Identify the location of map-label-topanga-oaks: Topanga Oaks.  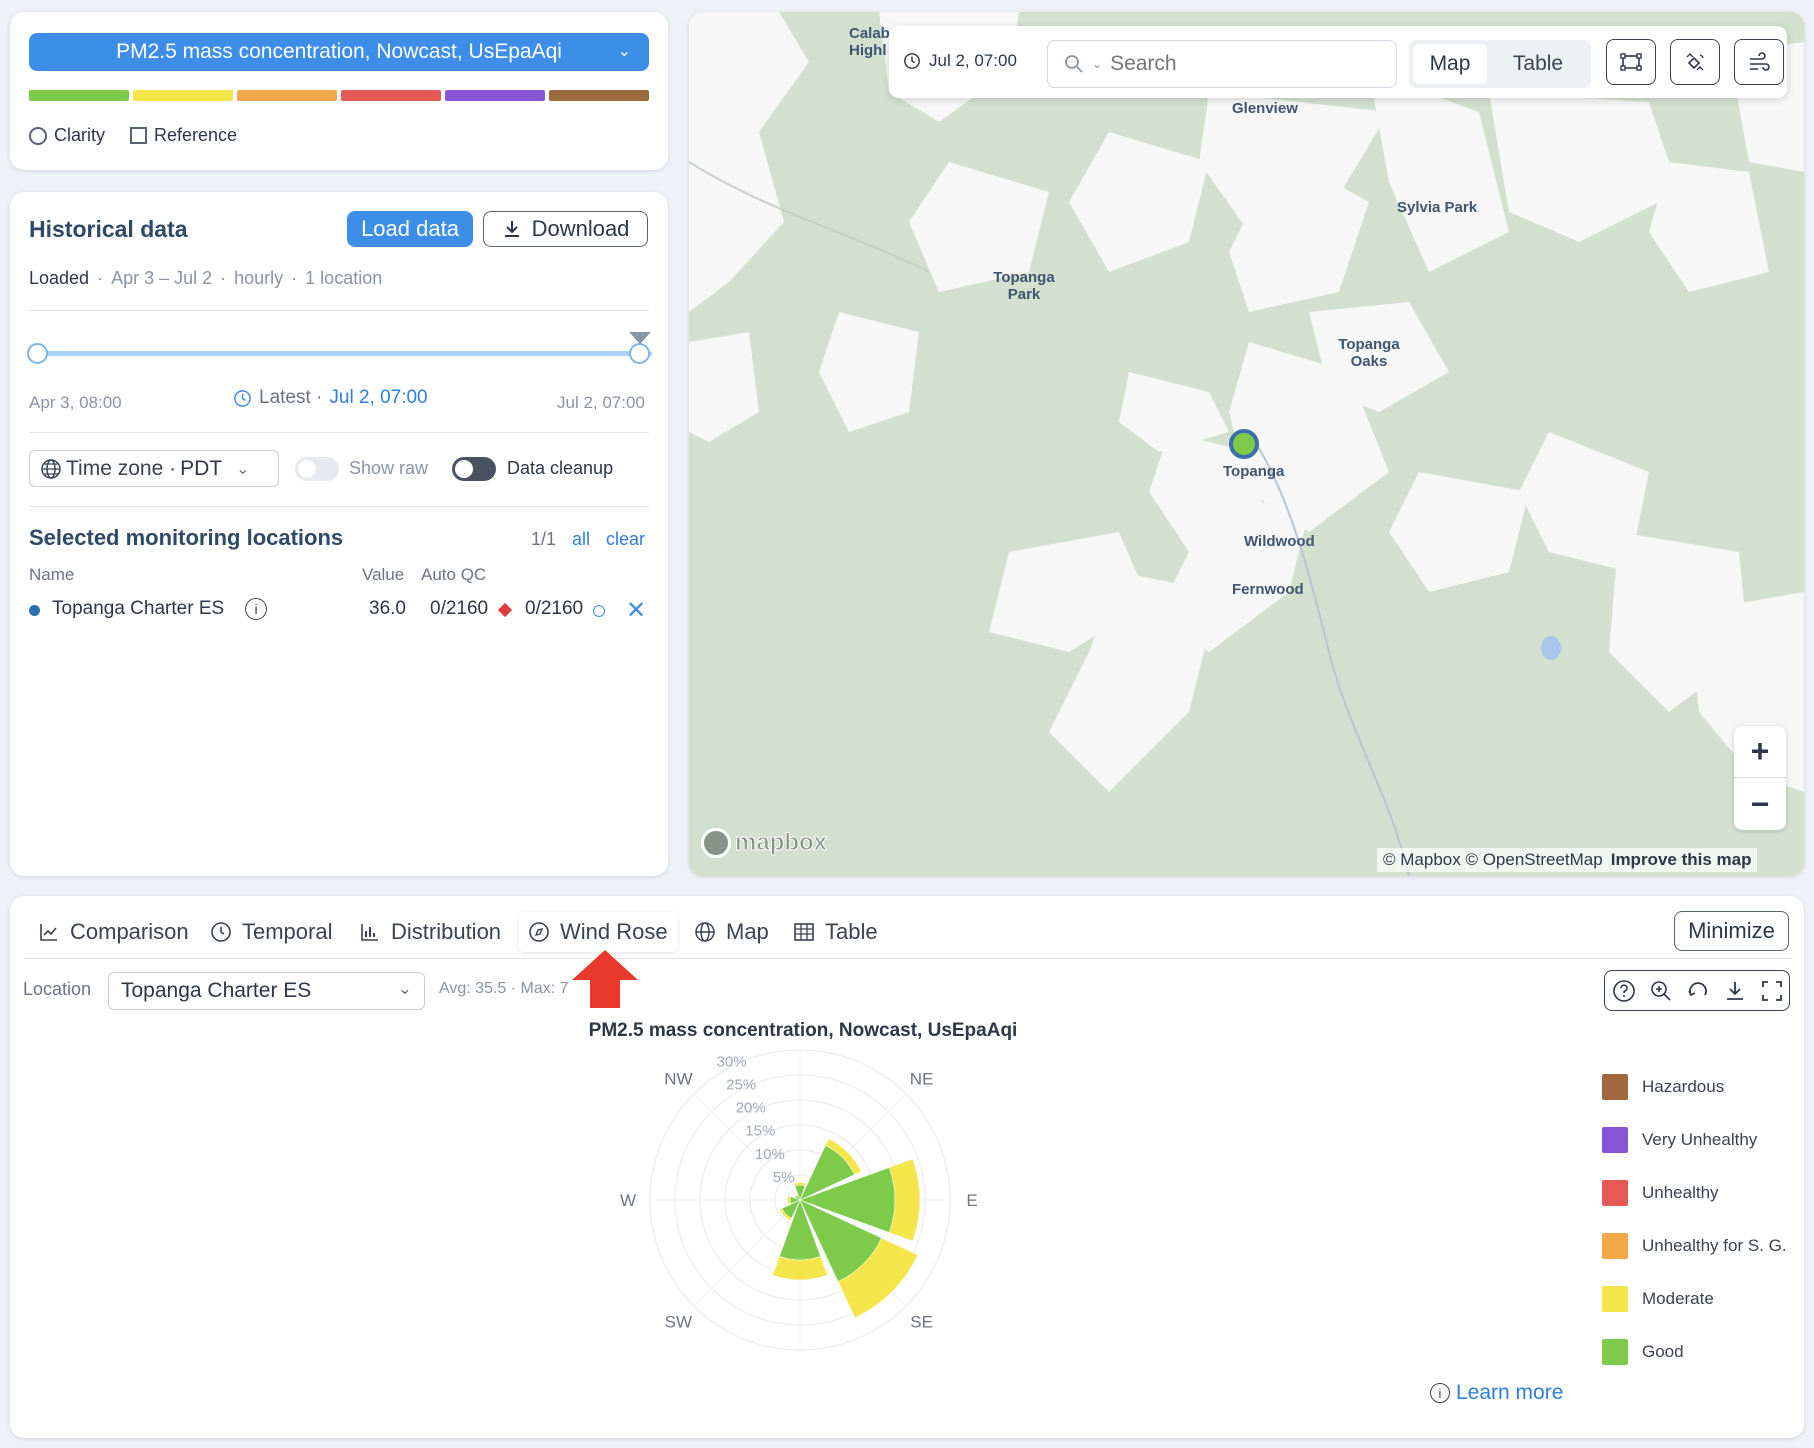
(1369, 353).